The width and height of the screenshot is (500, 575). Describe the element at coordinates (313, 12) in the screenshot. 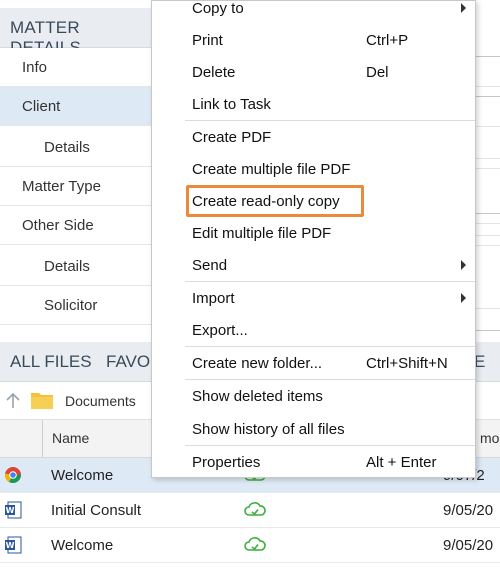

I see `menu-item-copy-to: Copy to` at that location.